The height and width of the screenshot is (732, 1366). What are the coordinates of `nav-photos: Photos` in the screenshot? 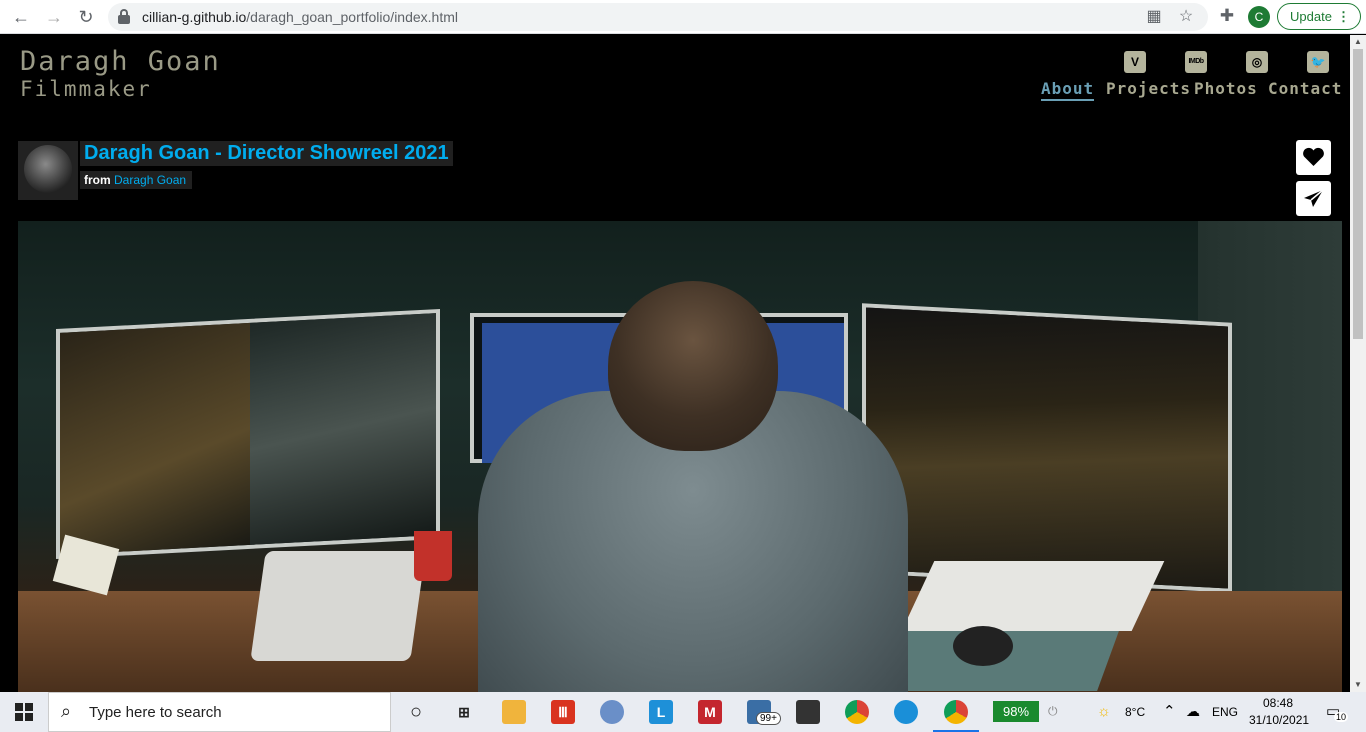 It's located at (1226, 88).